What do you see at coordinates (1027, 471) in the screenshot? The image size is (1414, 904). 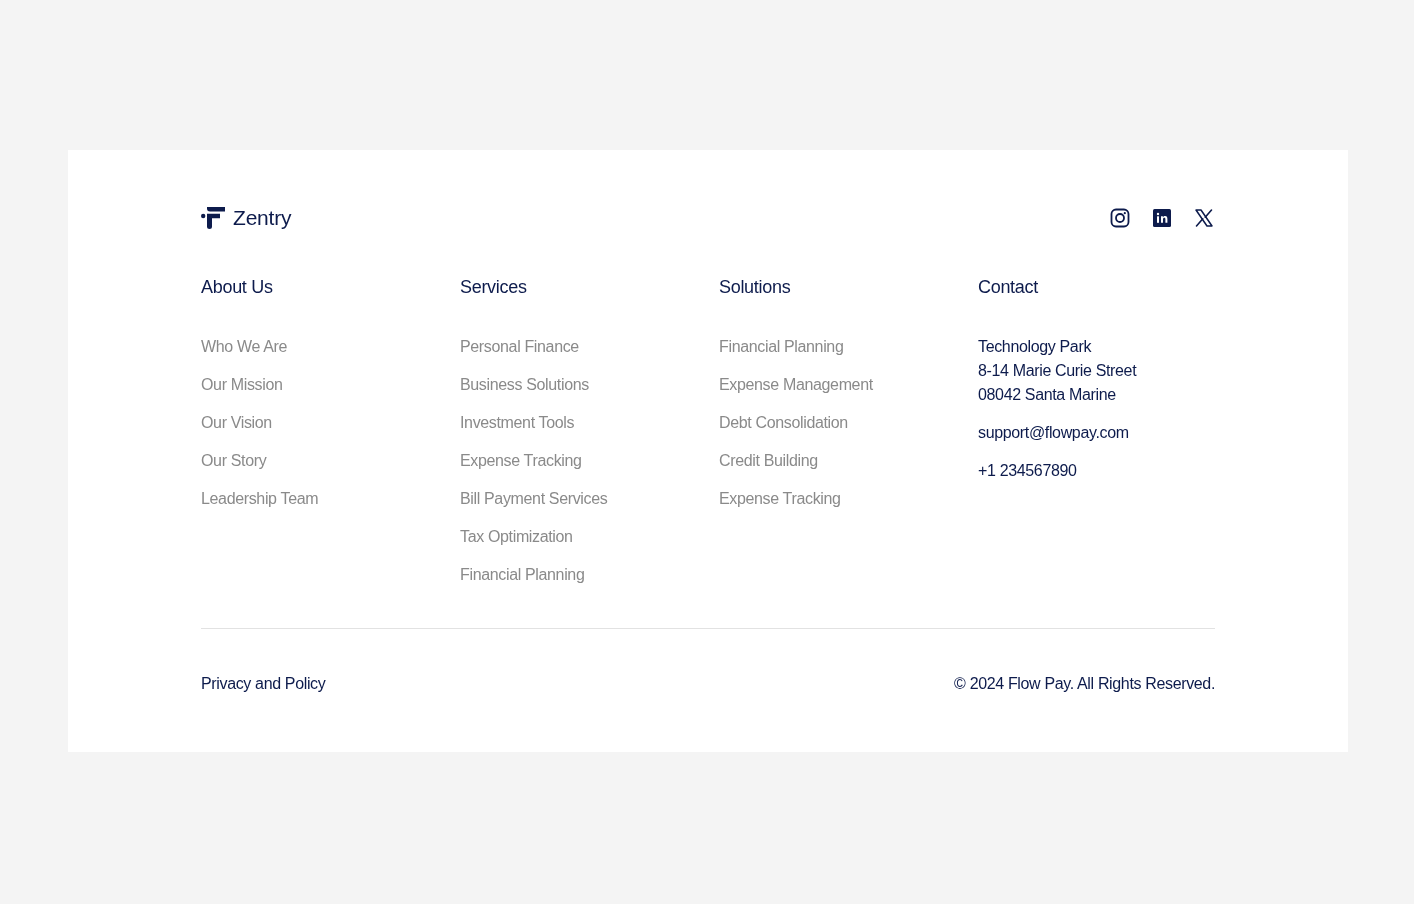 I see `phone-link: +1 234567890` at bounding box center [1027, 471].